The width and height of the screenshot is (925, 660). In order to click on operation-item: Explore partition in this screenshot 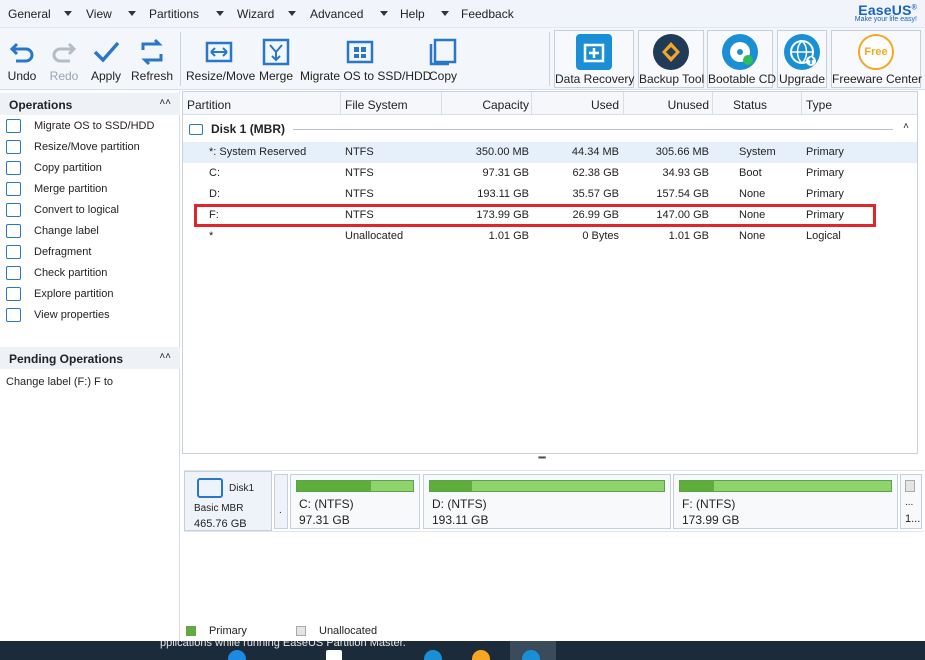, I will do `click(60, 294)`.